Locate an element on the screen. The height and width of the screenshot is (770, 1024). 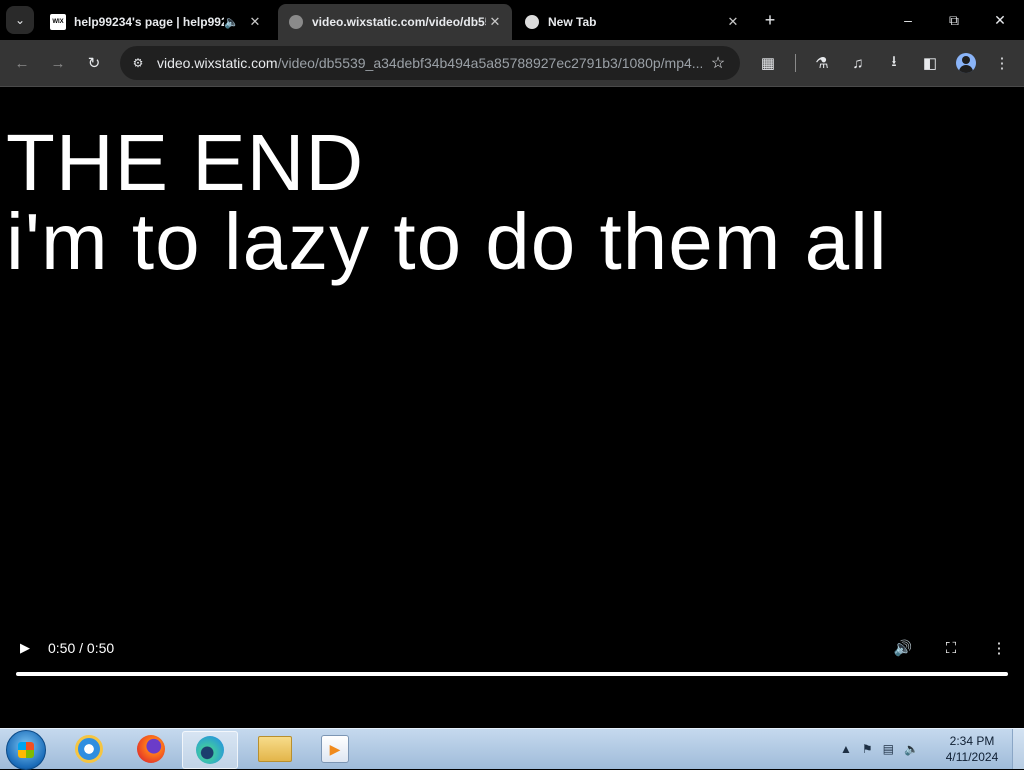
playlist-icon: ♫ is located at coordinates (858, 63).